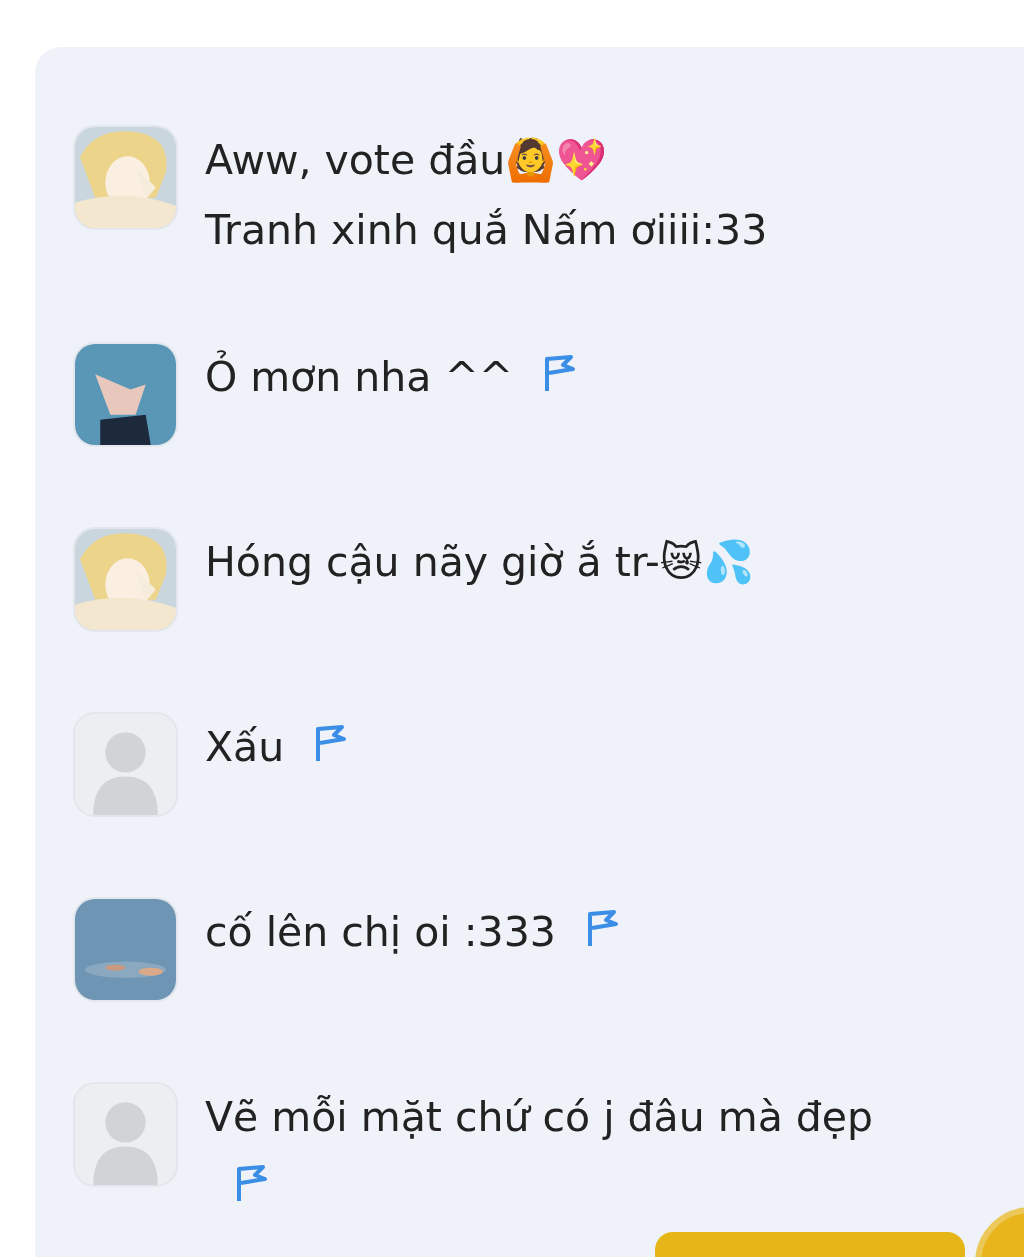 This screenshot has height=1257, width=1024. What do you see at coordinates (570, 1152) in the screenshot?
I see `comment-text: Vẽ mỗi mặt chứ có j đâu mà đẹp` at bounding box center [570, 1152].